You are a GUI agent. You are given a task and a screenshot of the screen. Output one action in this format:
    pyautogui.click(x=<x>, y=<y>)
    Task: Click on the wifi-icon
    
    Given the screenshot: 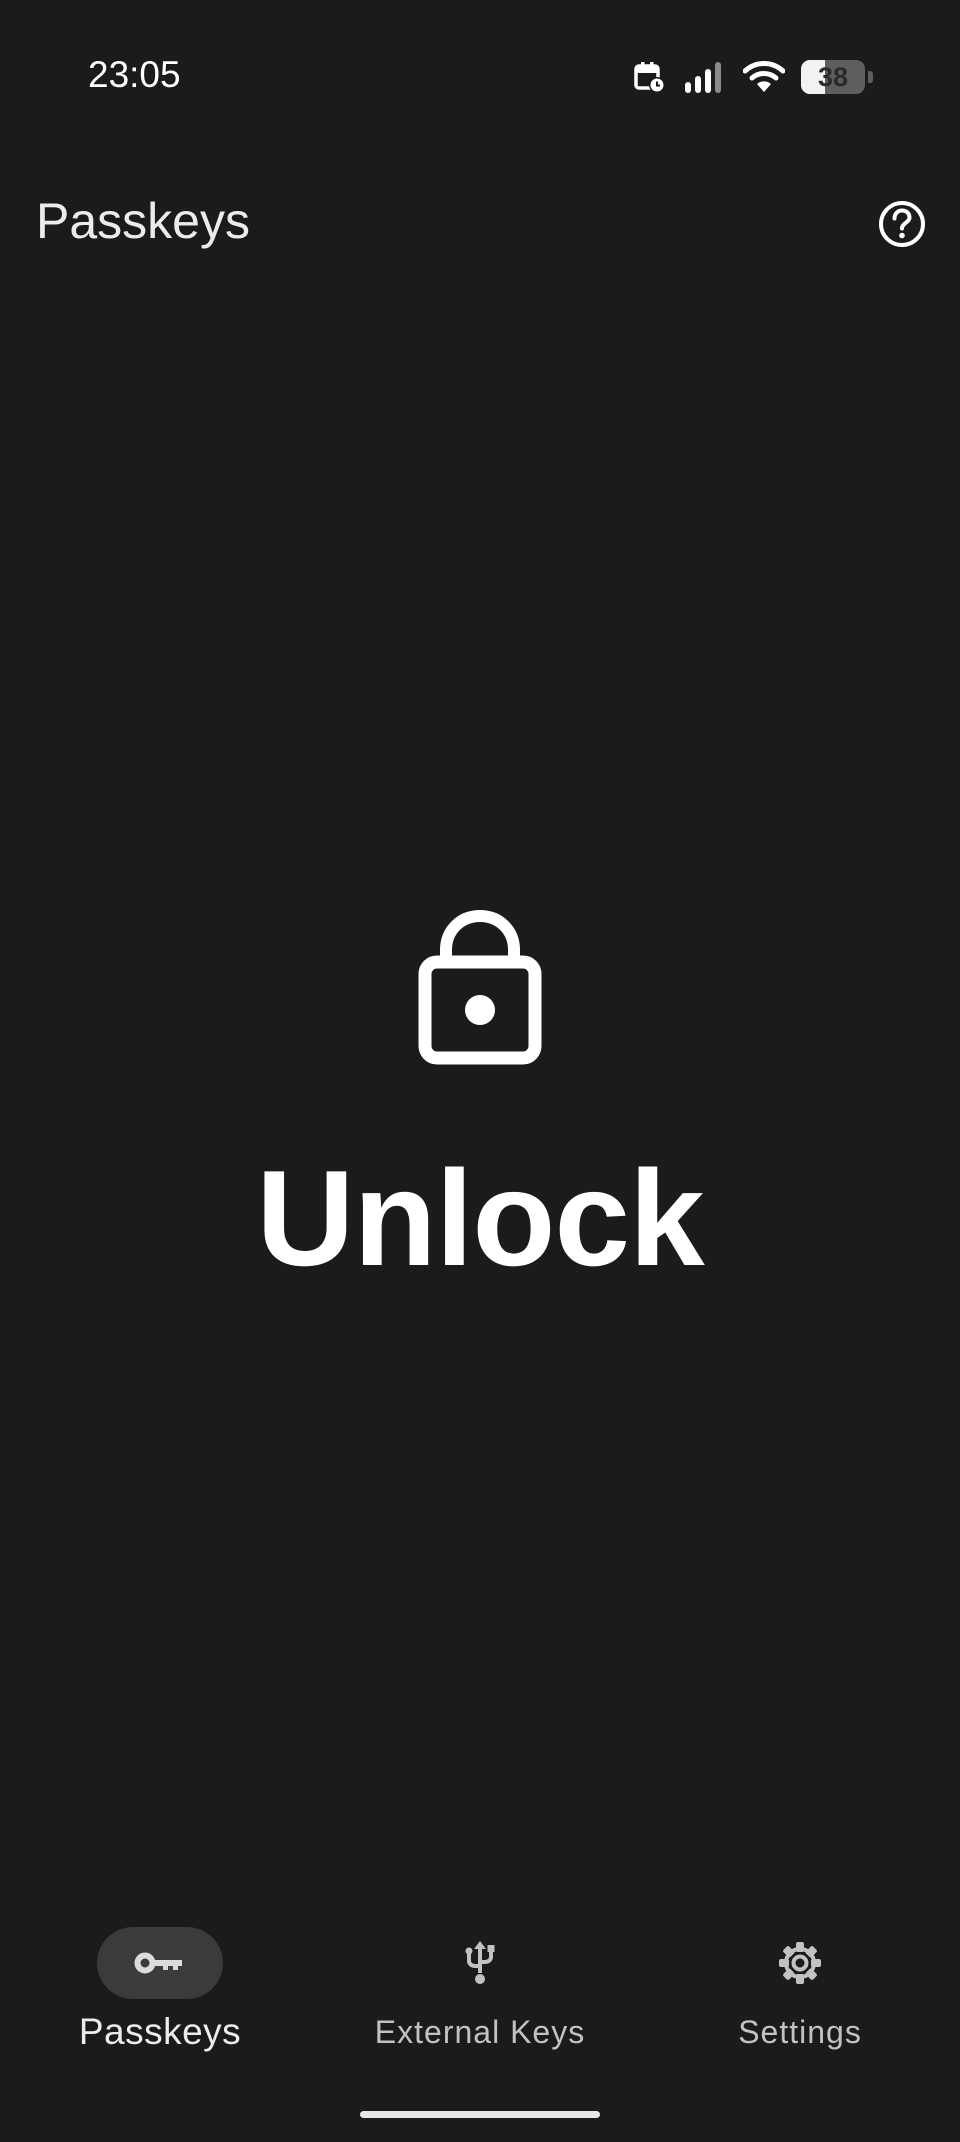 What is the action you would take?
    pyautogui.click(x=764, y=77)
    